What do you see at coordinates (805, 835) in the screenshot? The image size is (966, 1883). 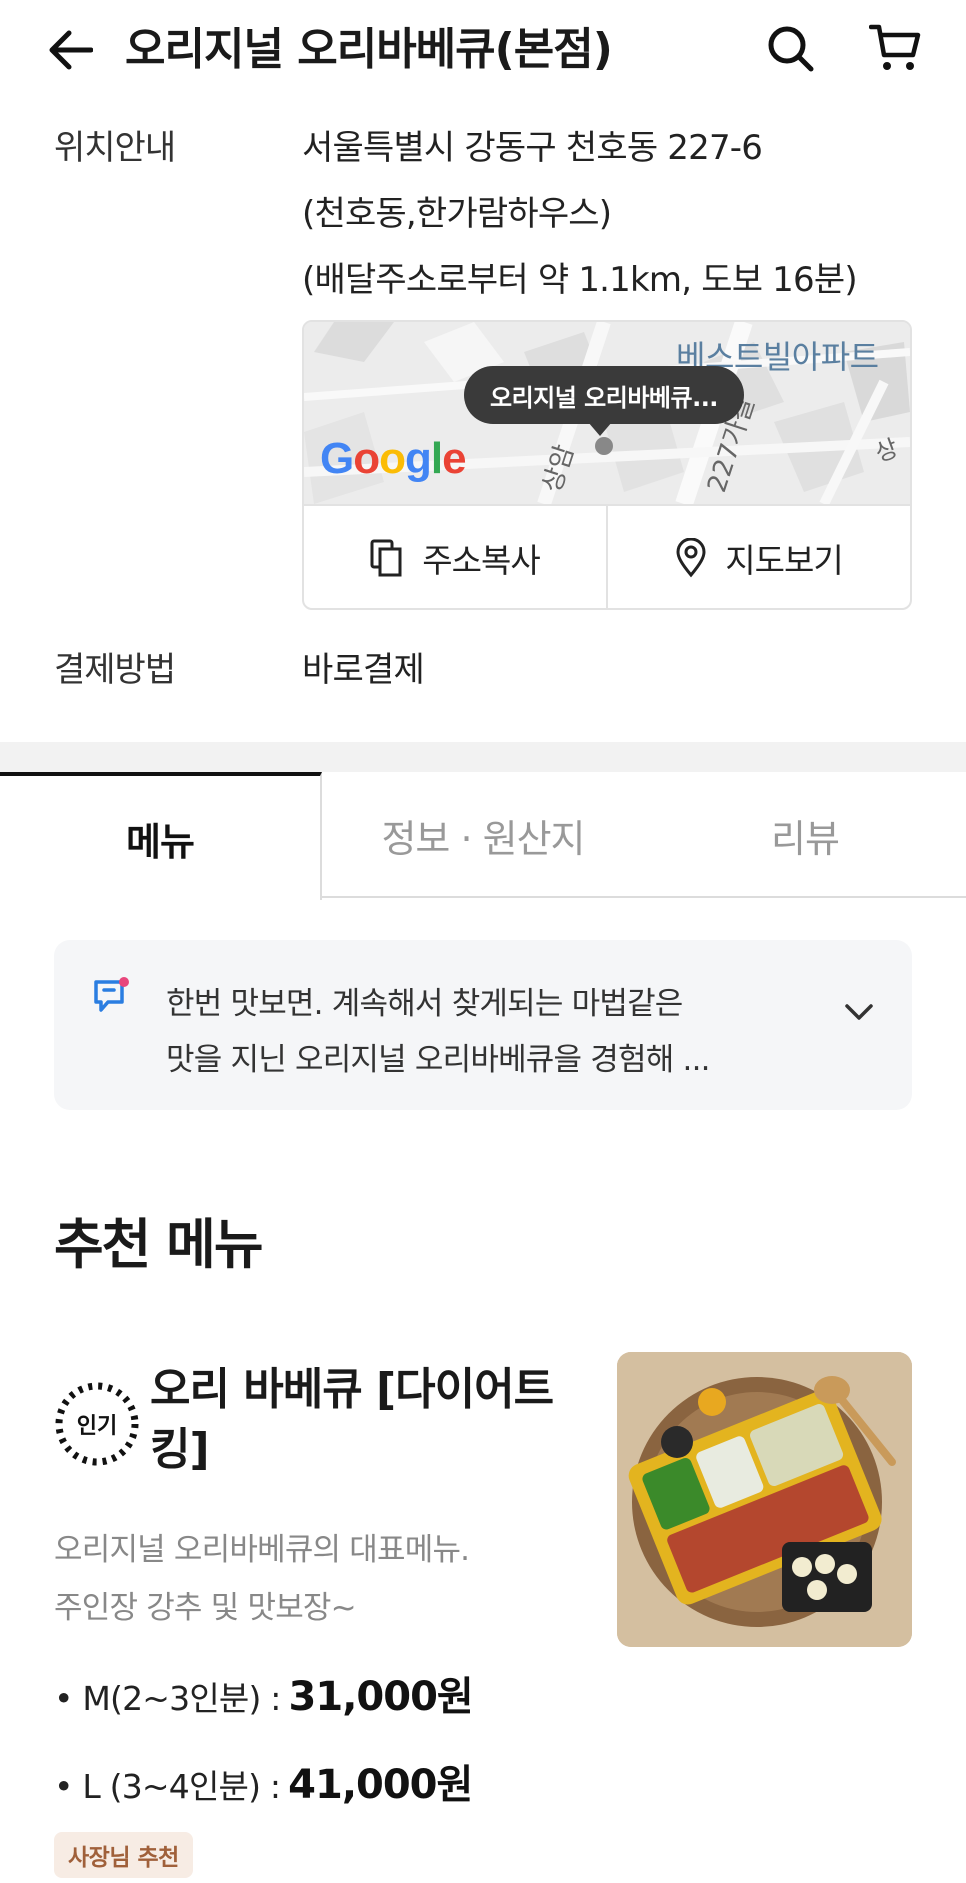 I see `tab-reviews: 리뷰` at bounding box center [805, 835].